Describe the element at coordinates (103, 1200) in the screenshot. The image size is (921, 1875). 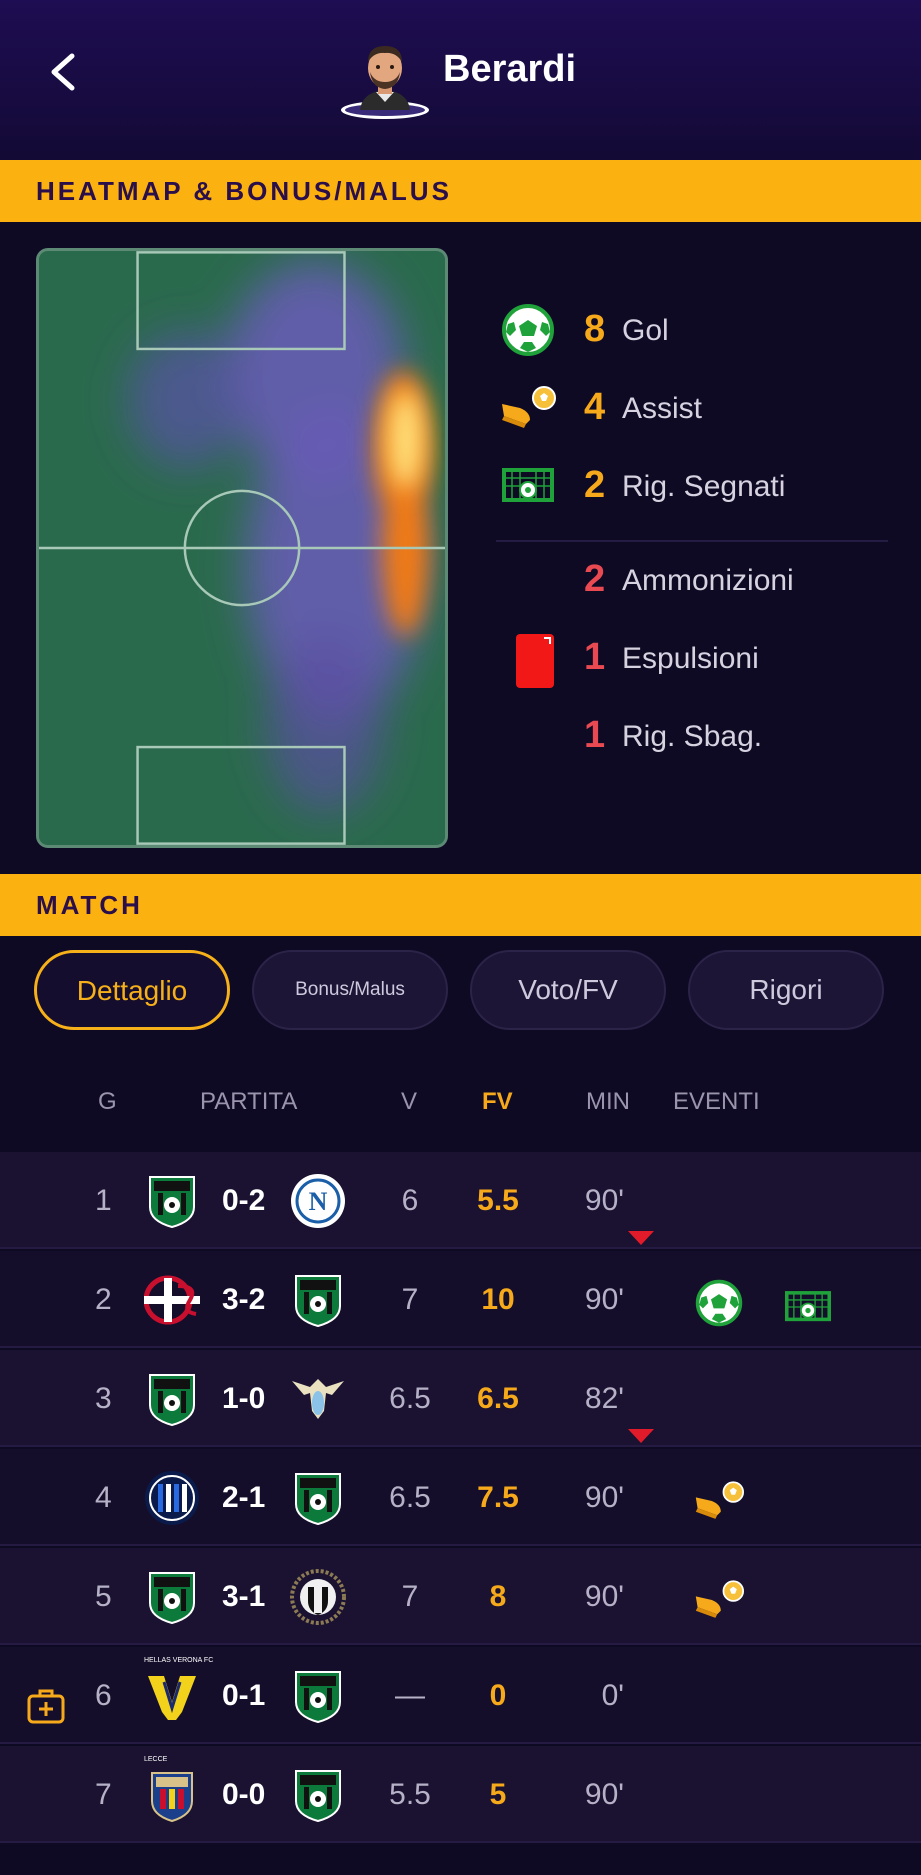
I see `match-day: 1` at that location.